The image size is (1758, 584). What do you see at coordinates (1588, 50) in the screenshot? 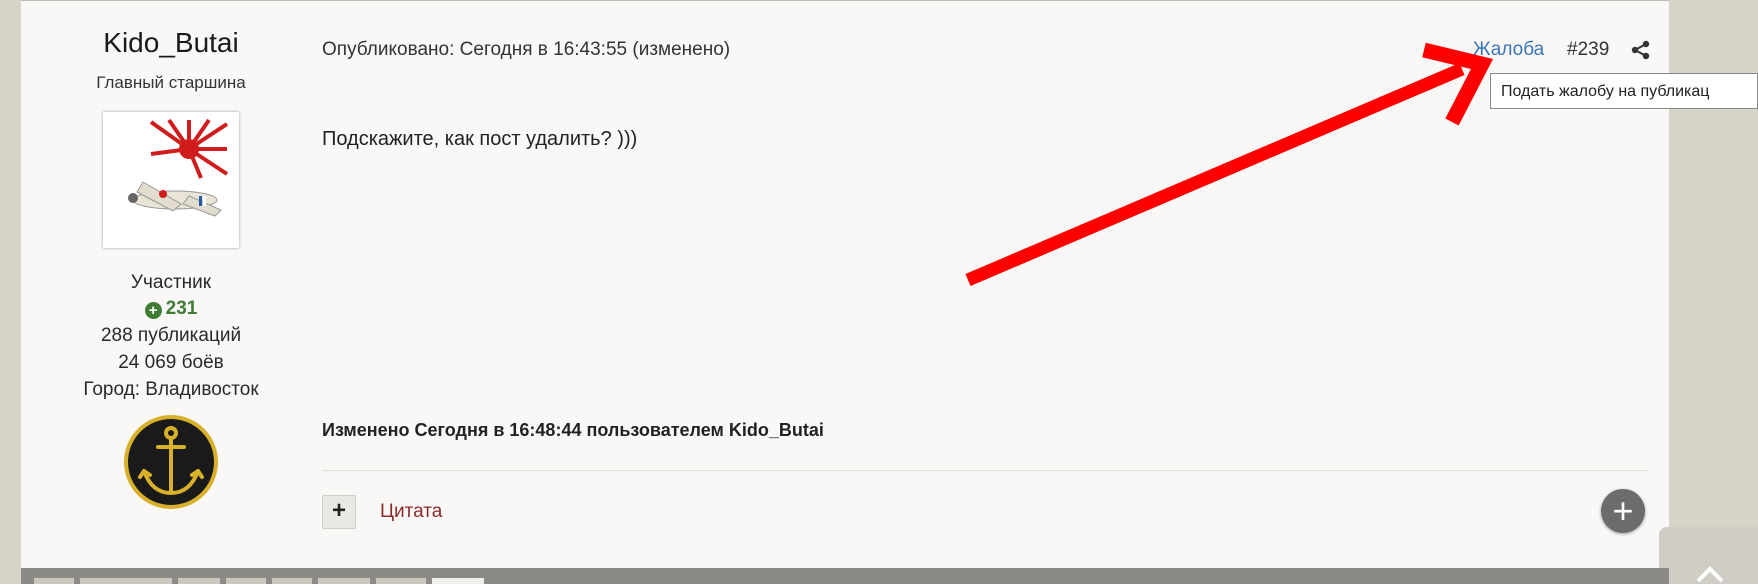
I see `post-number-link: #239` at bounding box center [1588, 50].